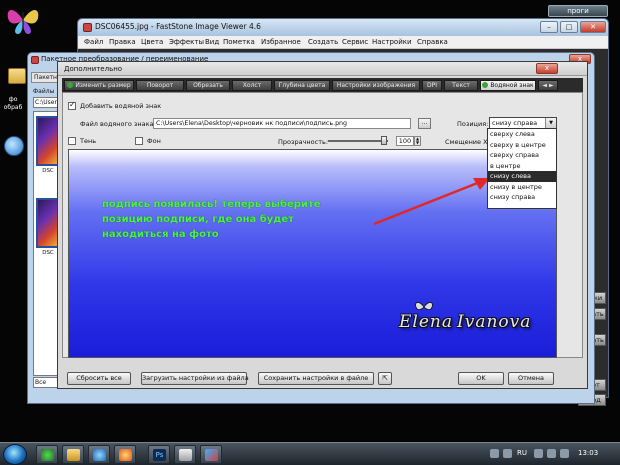 This screenshot has width=620, height=465. I want to click on menu-create: Создать, so click(323, 42).